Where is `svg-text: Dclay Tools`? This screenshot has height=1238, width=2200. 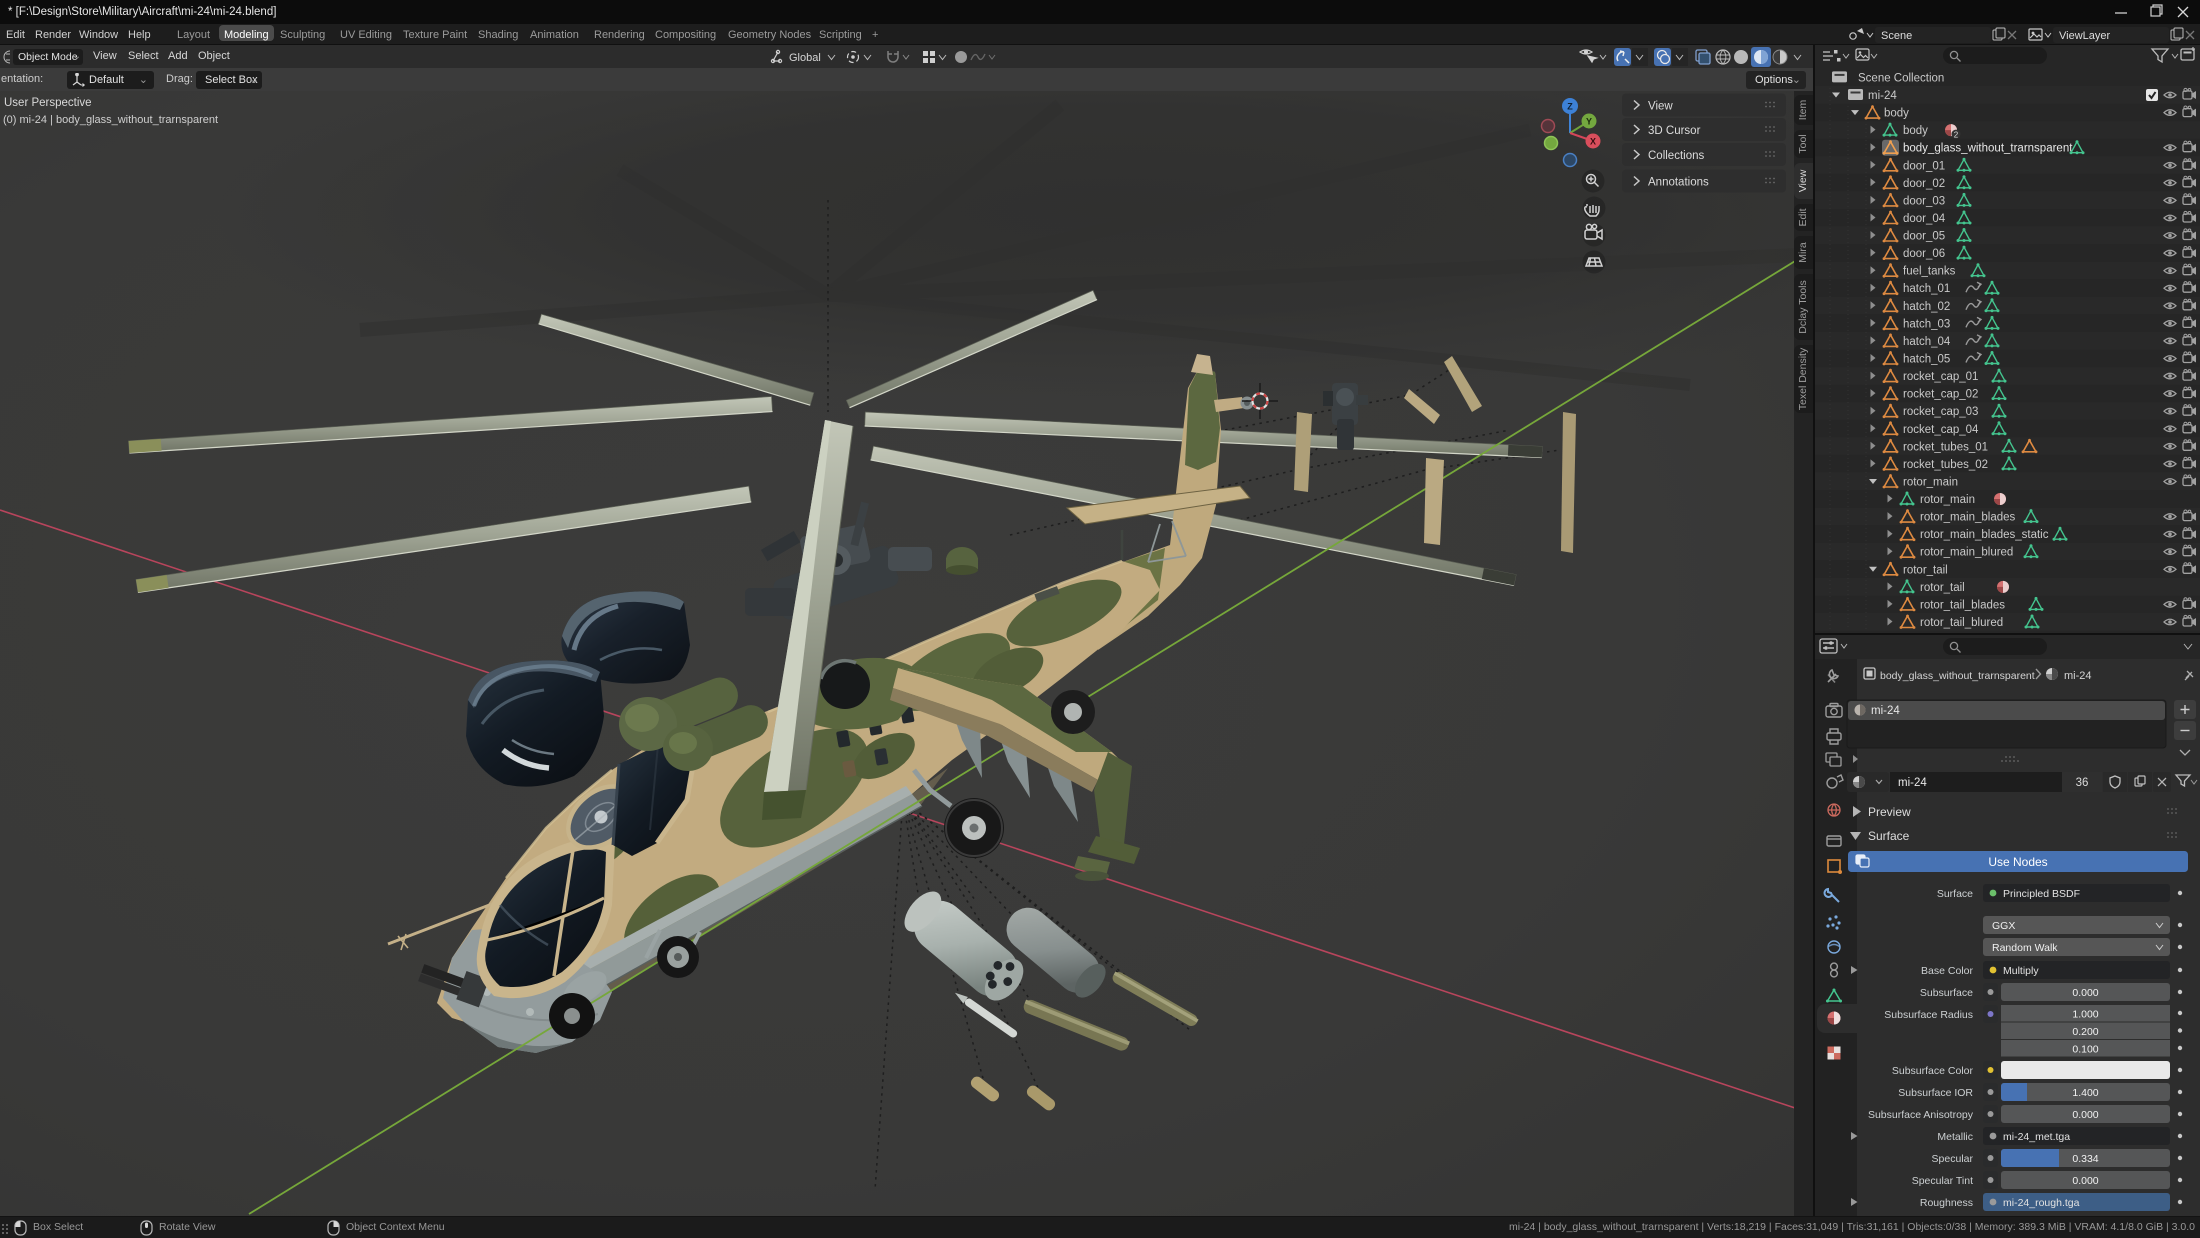 svg-text: Dclay Tools is located at coordinates (1803, 307).